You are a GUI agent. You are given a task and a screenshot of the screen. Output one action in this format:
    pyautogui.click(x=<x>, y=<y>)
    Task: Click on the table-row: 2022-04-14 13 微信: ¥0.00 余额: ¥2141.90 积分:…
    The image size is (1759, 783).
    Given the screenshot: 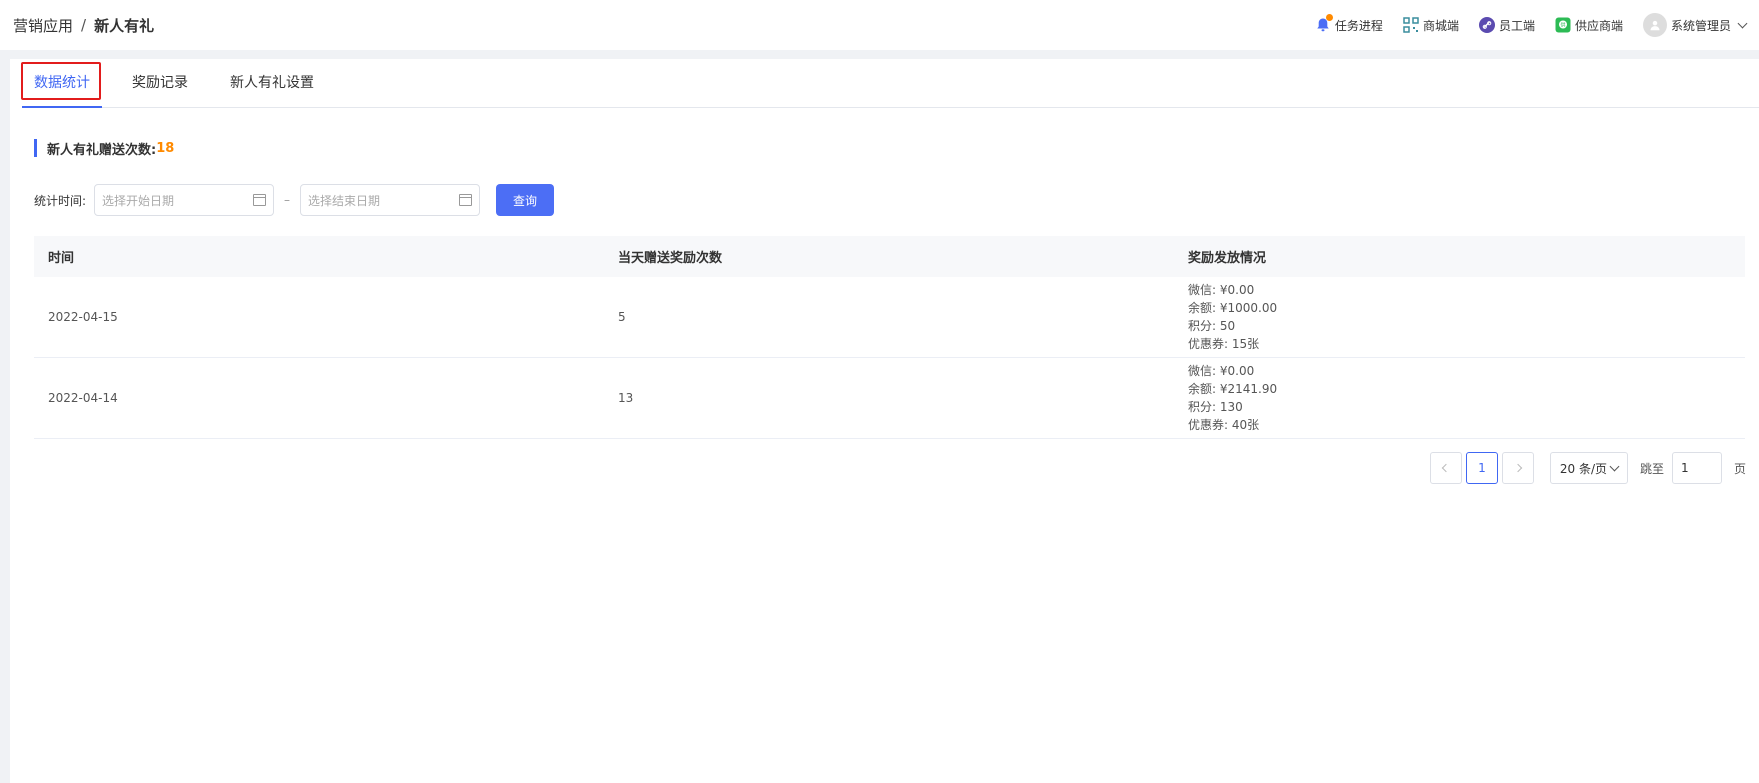 What is the action you would take?
    pyautogui.click(x=889, y=398)
    